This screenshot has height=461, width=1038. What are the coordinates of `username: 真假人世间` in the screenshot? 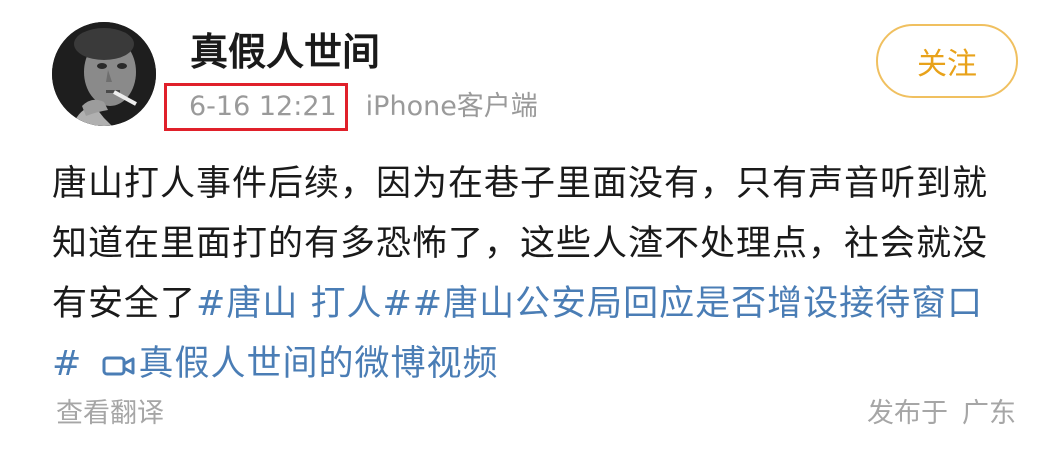 It's located at (285, 52).